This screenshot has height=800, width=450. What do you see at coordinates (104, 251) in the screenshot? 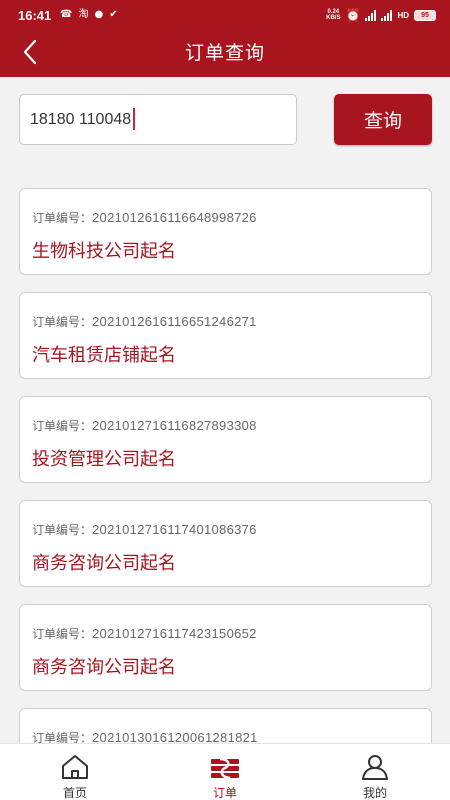
I see `order-name: 生物科技公司起名` at bounding box center [104, 251].